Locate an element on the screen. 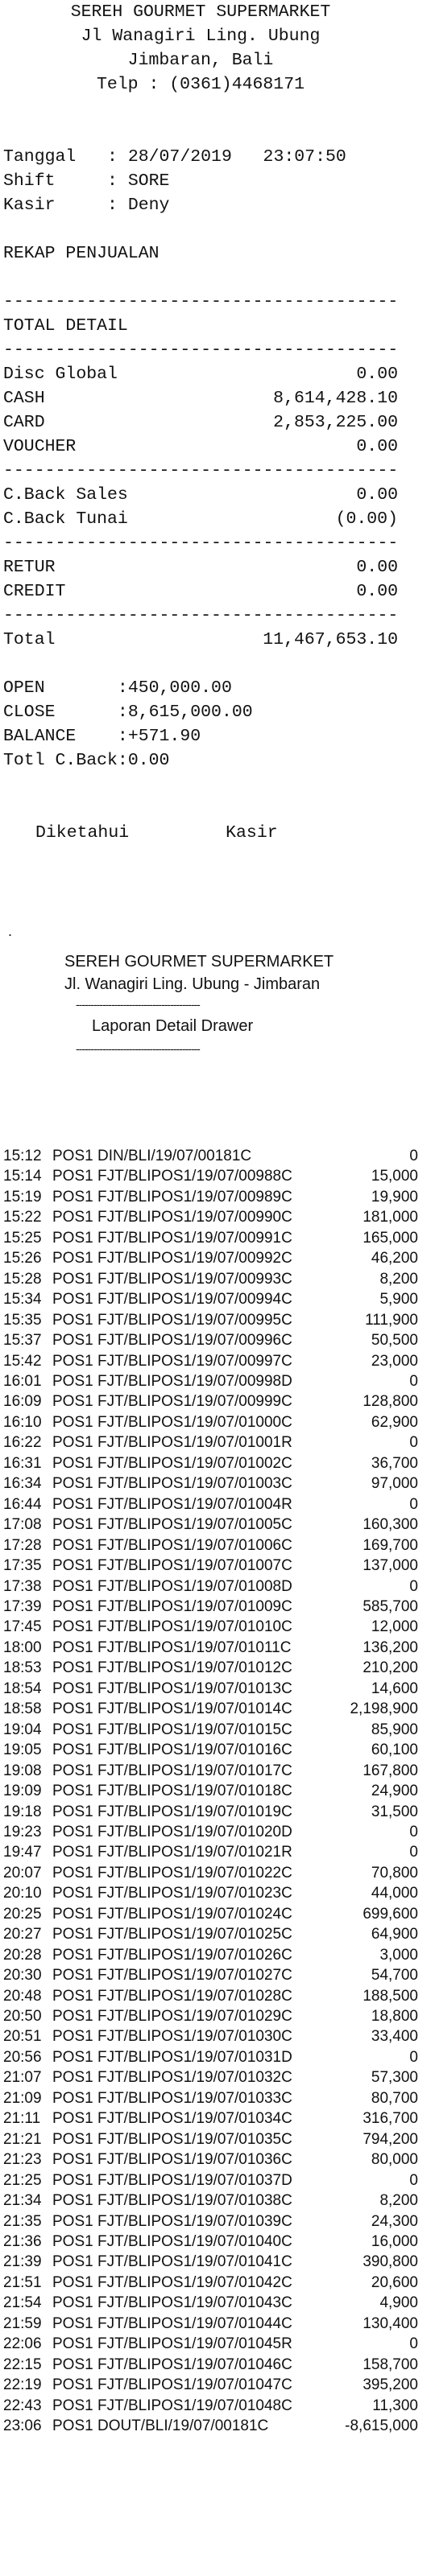 The height and width of the screenshot is (2576, 435). transaction-row: 20:27 POS1 FJT/BLIPOS1/19/07/01025C 64,900 is located at coordinates (213, 1934).